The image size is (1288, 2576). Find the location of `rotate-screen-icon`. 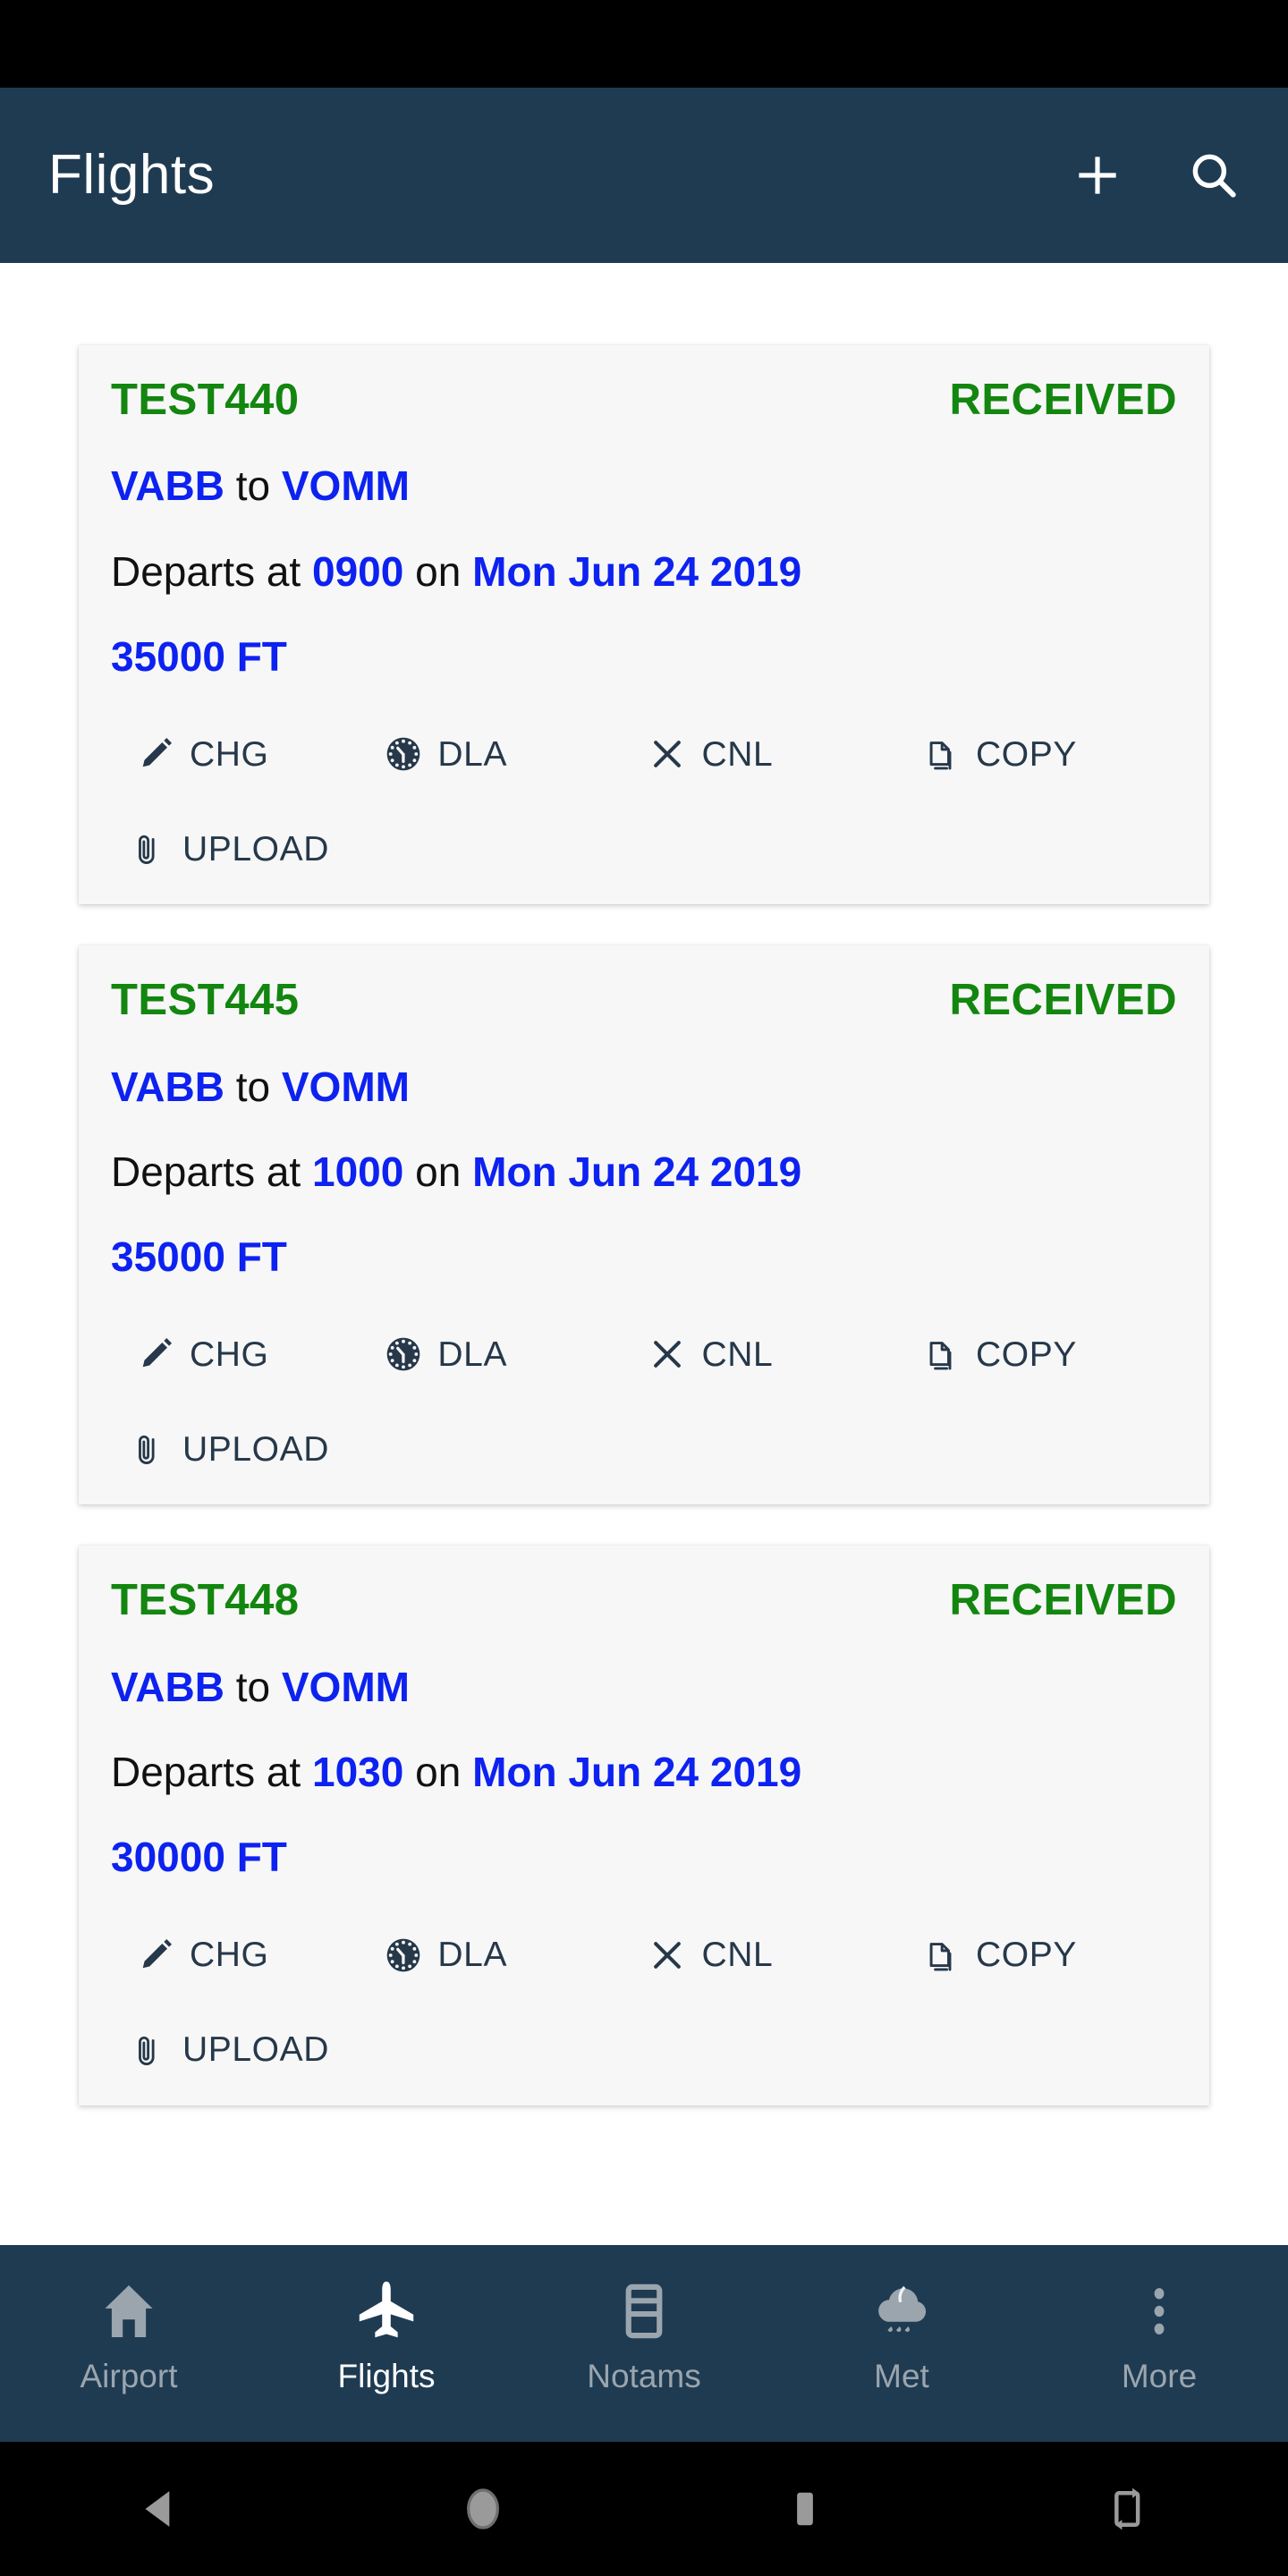

rotate-screen-icon is located at coordinates (1127, 2509).